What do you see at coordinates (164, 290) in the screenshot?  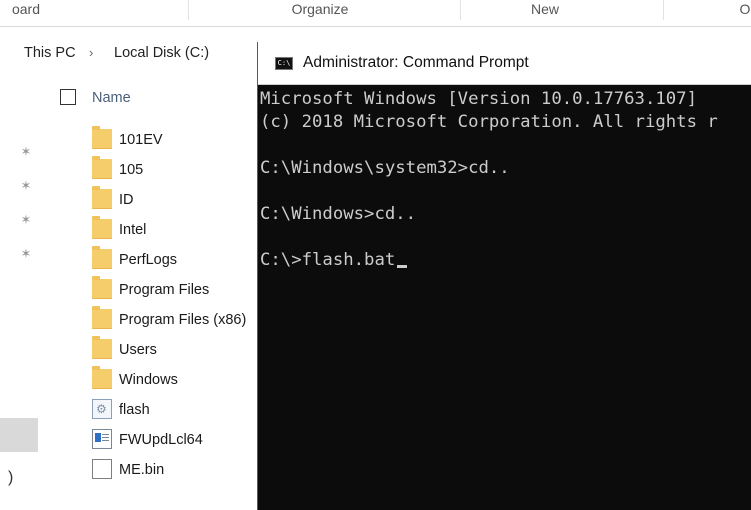 I see `list-item-label: Program Files` at bounding box center [164, 290].